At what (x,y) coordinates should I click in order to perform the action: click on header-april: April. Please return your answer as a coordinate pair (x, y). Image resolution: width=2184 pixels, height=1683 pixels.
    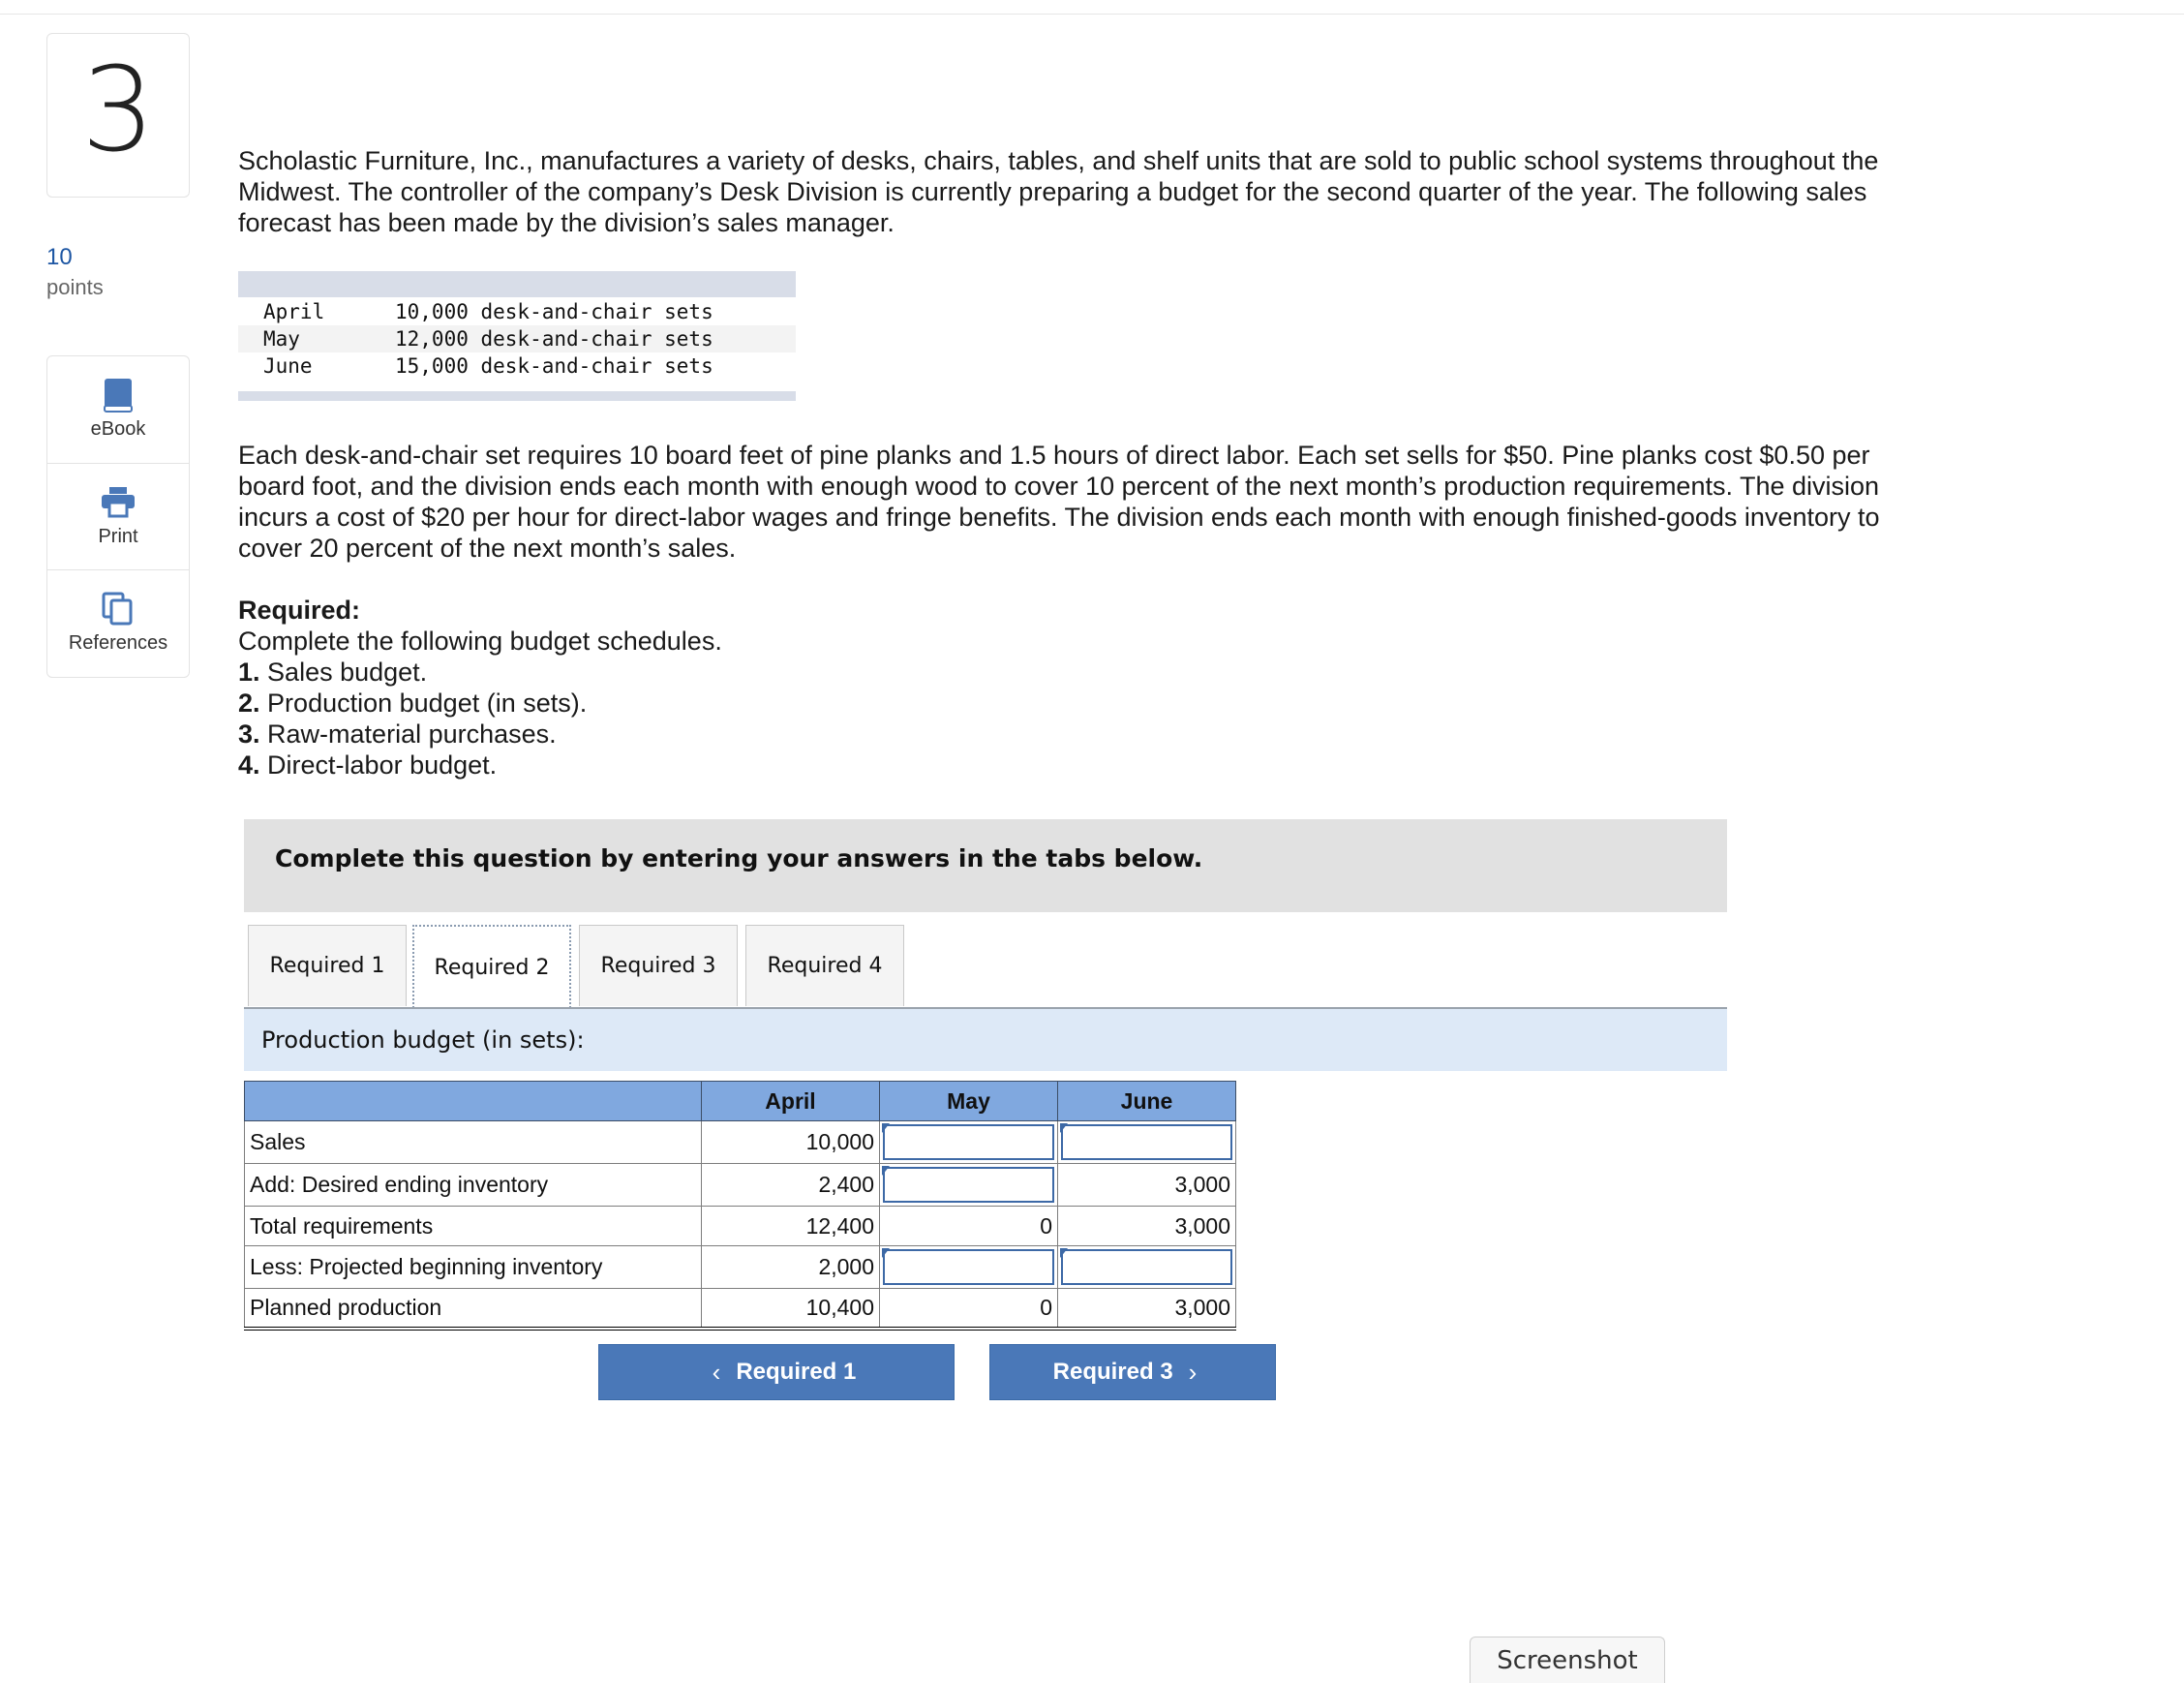
    Looking at the image, I should click on (790, 1101).